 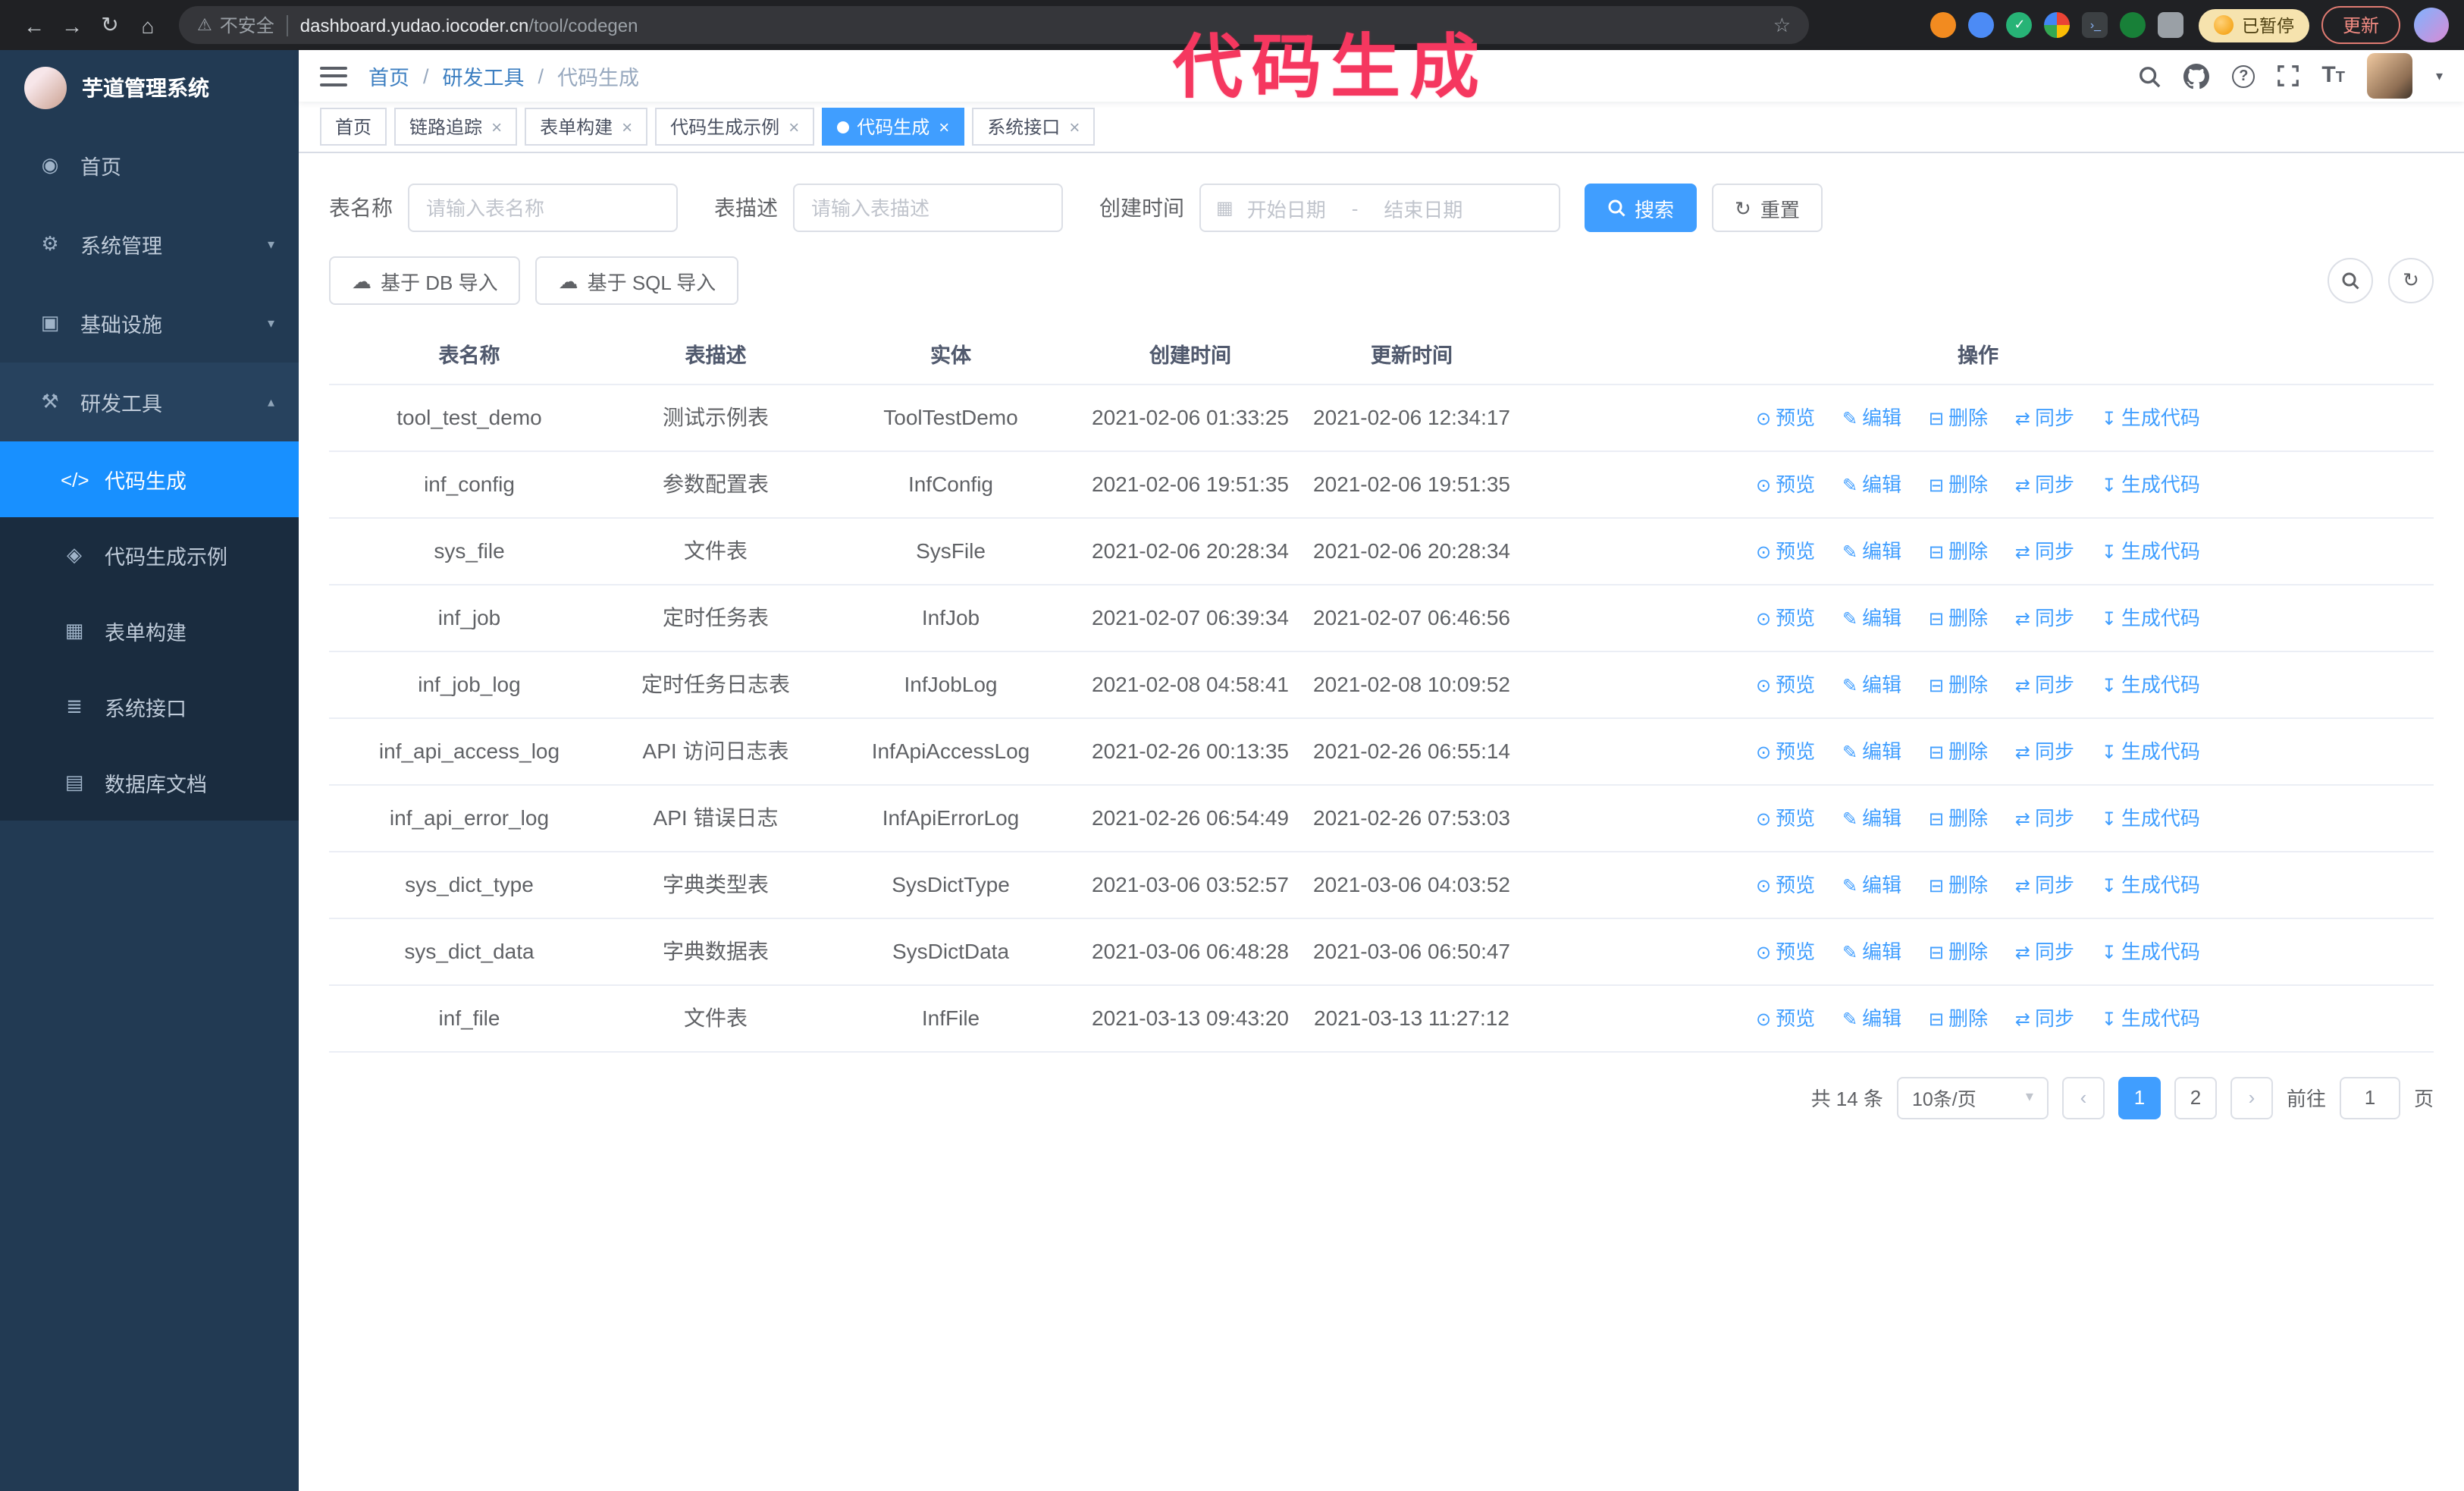 What do you see at coordinates (2288, 75) in the screenshot?
I see `fullscreen-icon` at bounding box center [2288, 75].